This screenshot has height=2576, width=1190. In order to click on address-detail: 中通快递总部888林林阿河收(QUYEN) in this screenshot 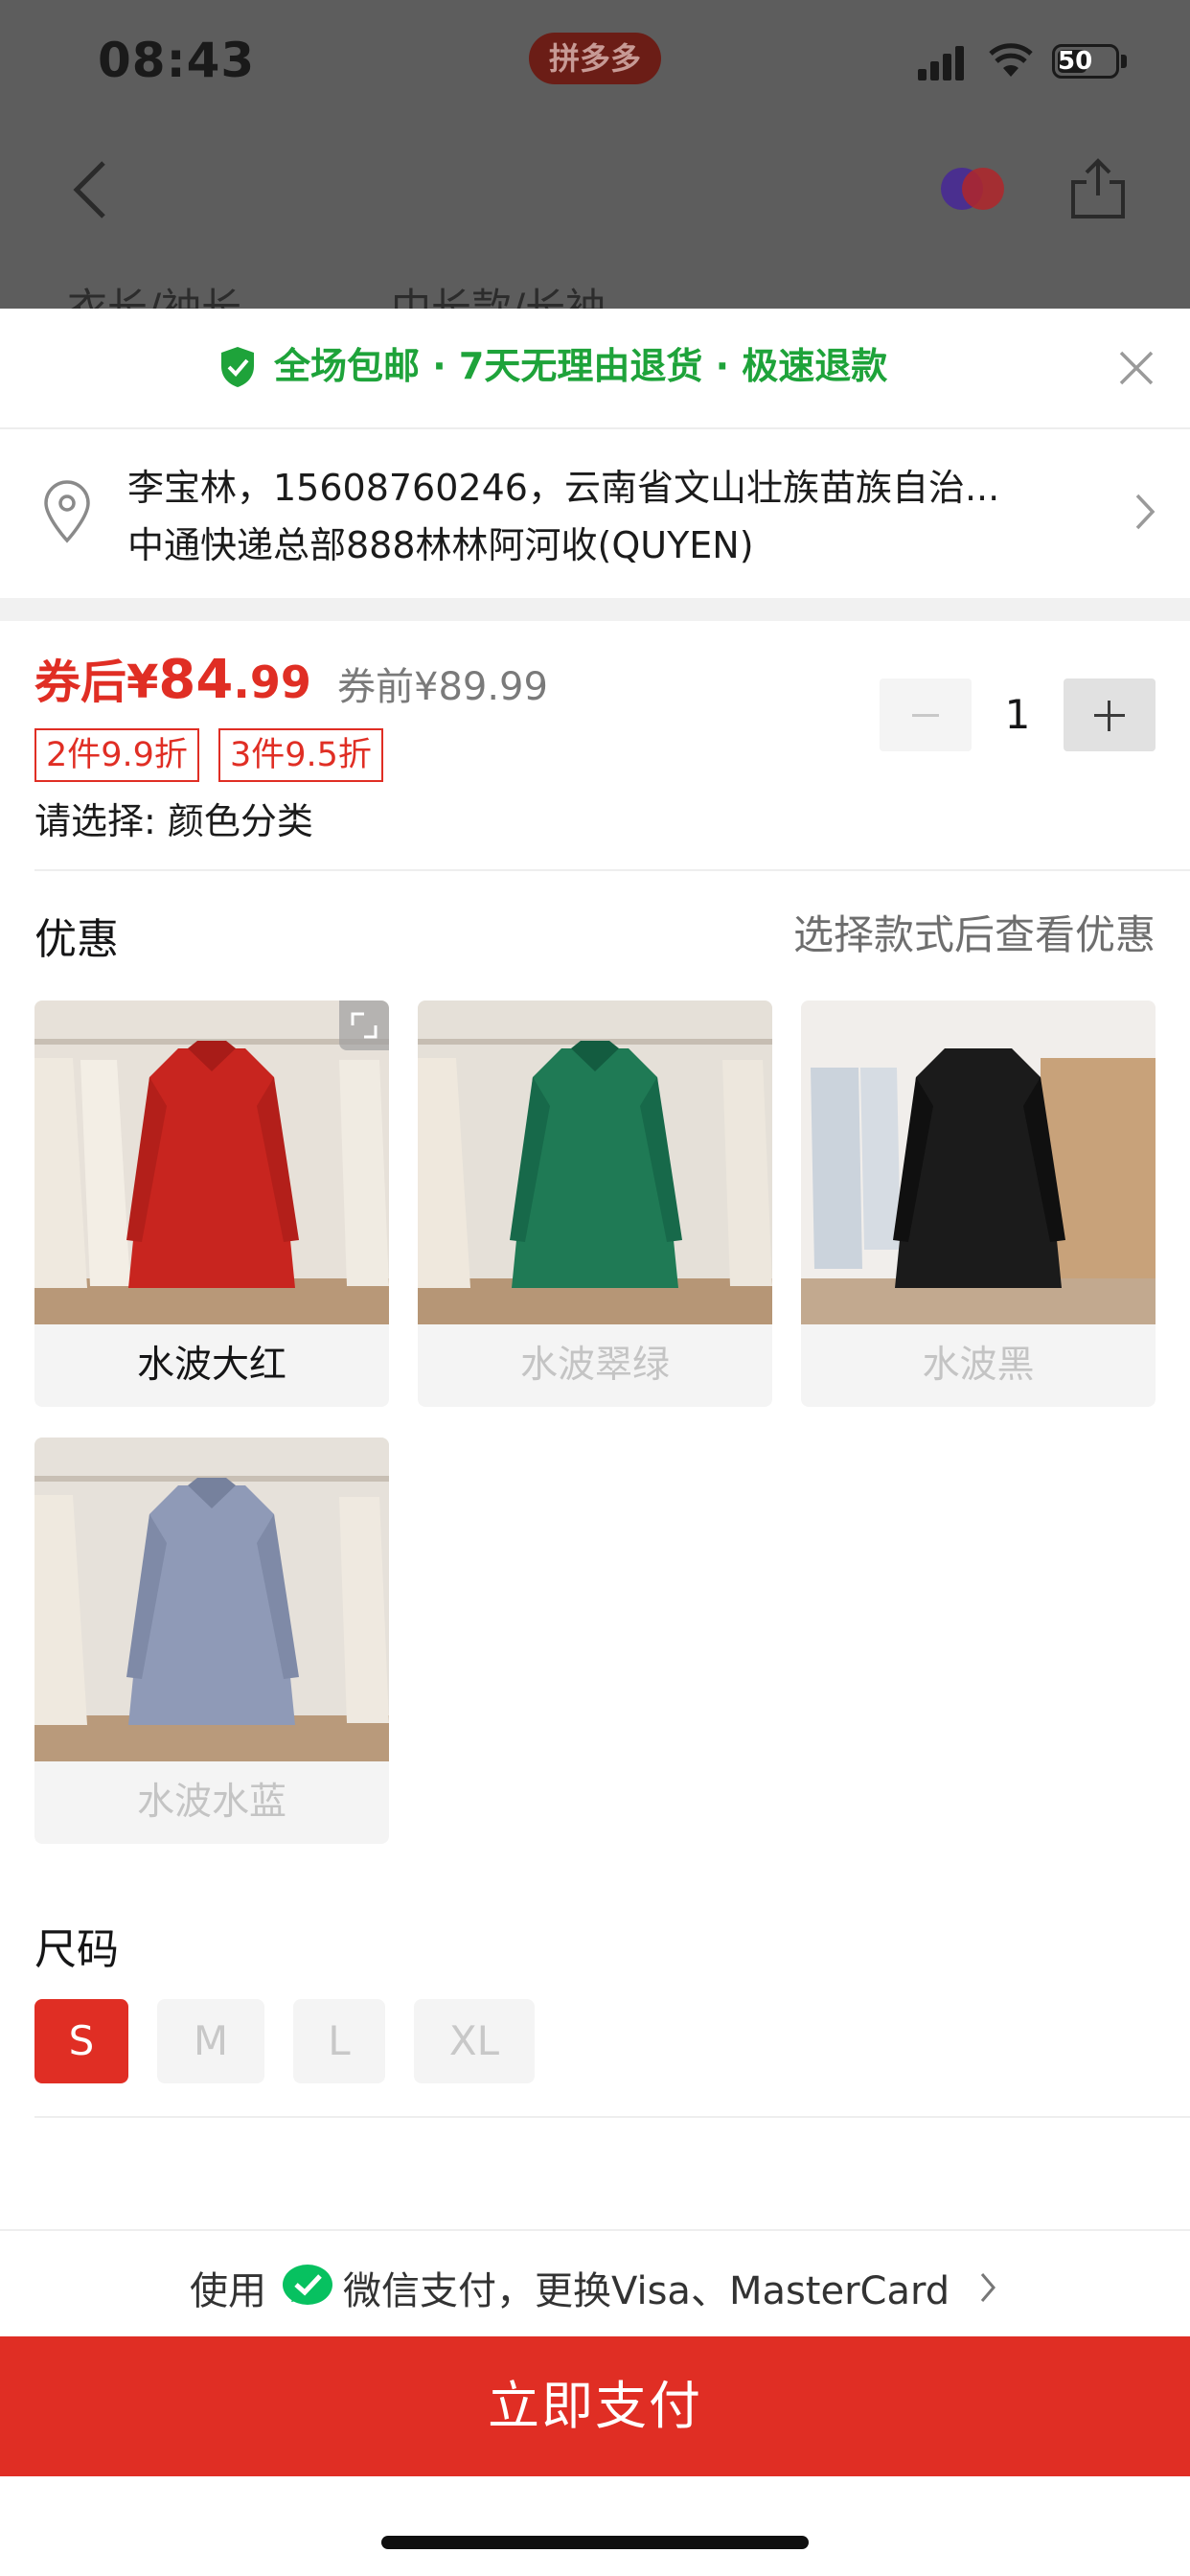, I will do `click(441, 545)`.